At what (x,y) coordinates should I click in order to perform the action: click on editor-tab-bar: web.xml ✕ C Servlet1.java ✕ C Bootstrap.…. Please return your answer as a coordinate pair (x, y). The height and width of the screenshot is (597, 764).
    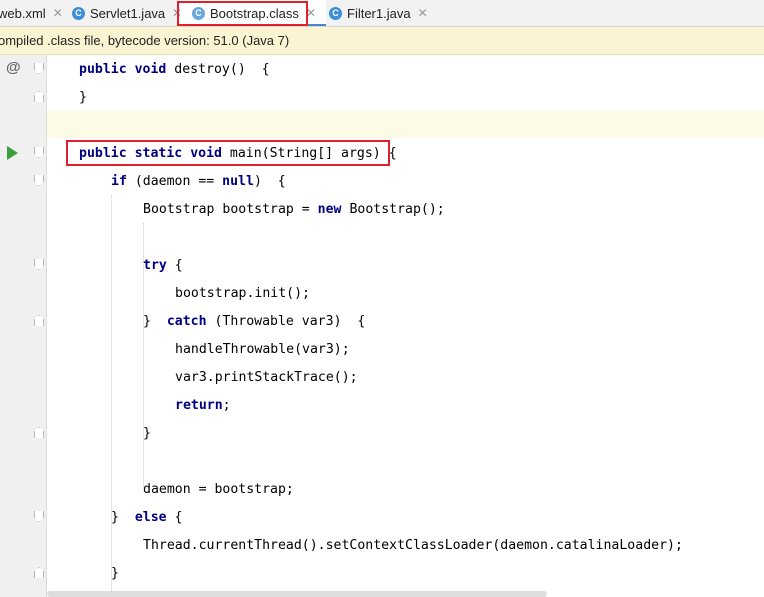
    Looking at the image, I should click on (382, 13).